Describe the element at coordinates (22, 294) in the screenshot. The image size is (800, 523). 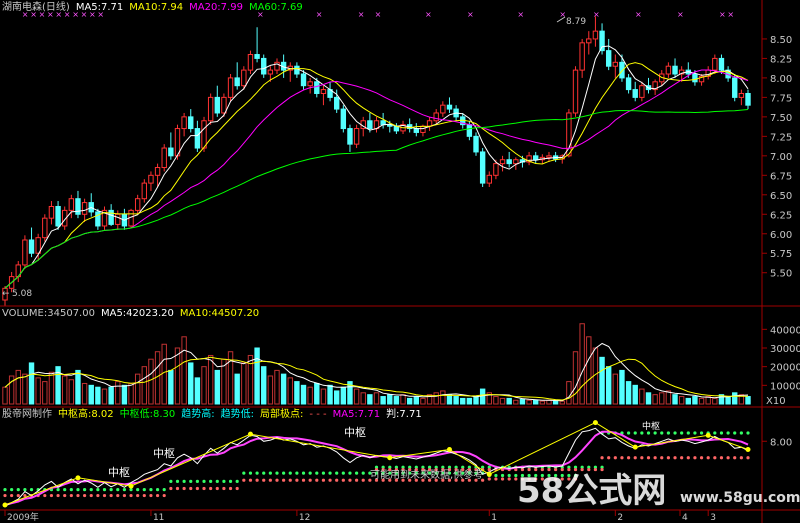
I see `low-price-label: 5.08` at that location.